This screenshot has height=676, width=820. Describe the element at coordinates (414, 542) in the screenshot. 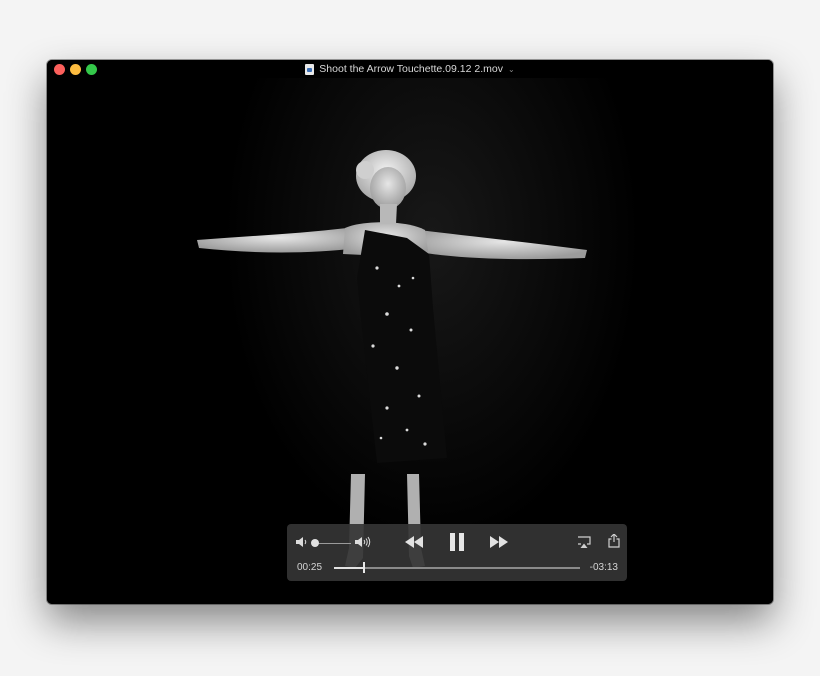

I see `rewind-icon` at that location.